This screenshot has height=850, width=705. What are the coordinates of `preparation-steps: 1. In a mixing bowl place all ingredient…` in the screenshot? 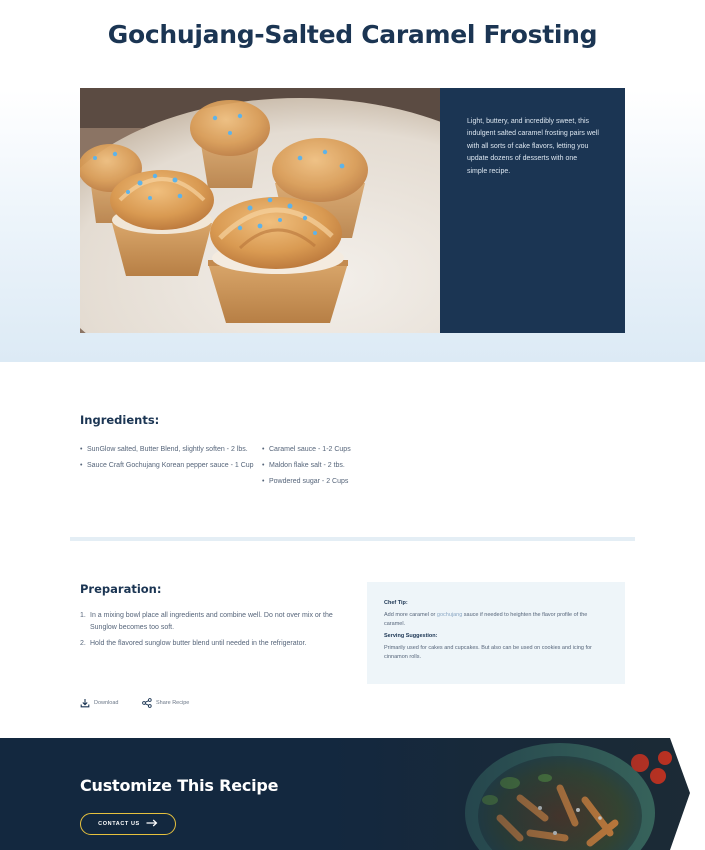 It's located at (212, 632).